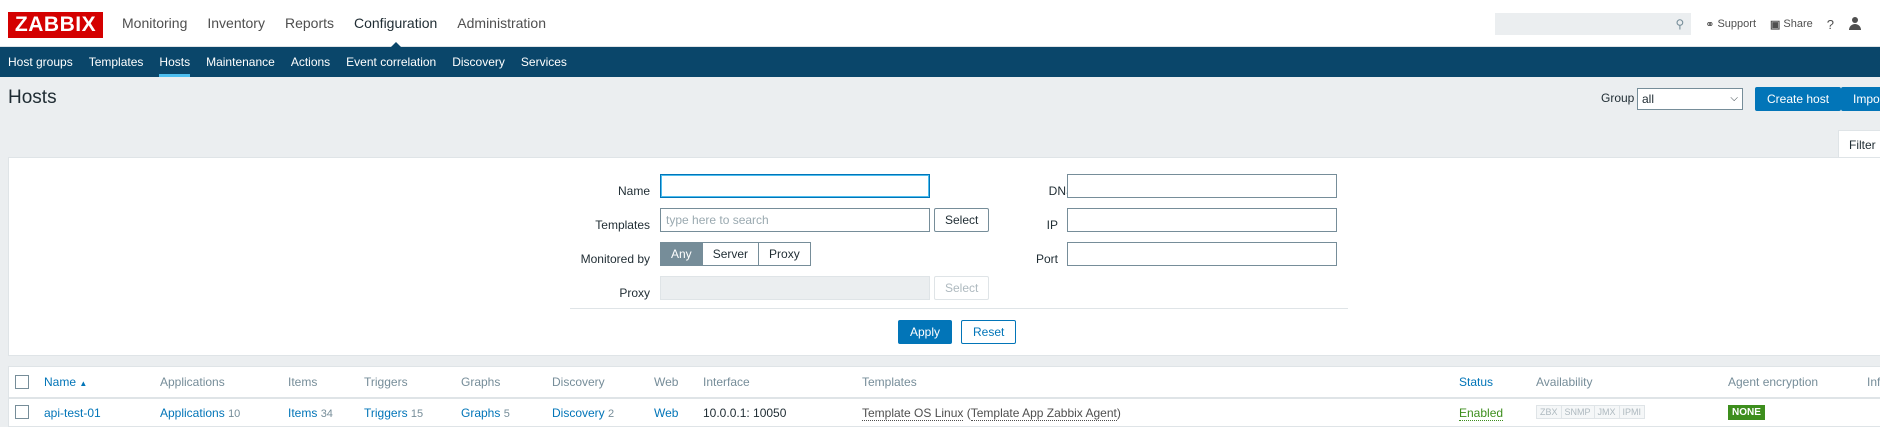 The image size is (1880, 427). I want to click on proxy-select-button: Select, so click(962, 288).